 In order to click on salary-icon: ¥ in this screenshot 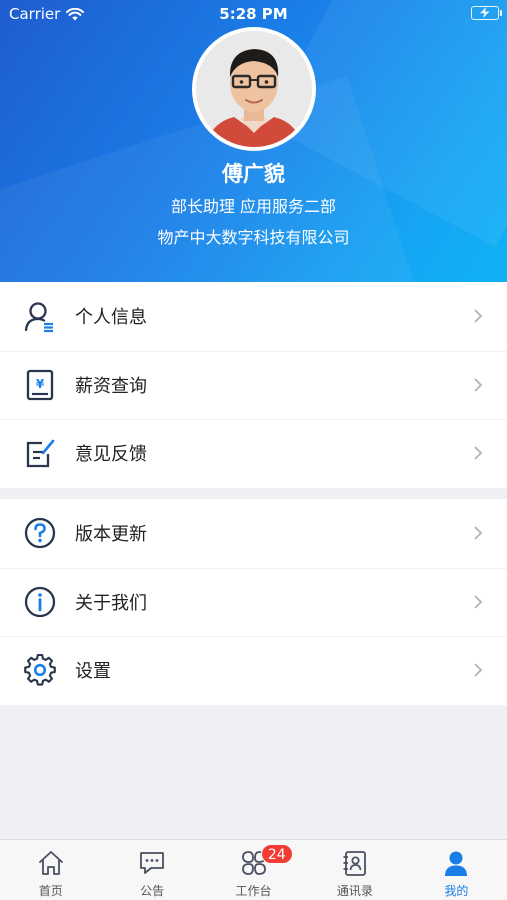, I will do `click(40, 384)`.